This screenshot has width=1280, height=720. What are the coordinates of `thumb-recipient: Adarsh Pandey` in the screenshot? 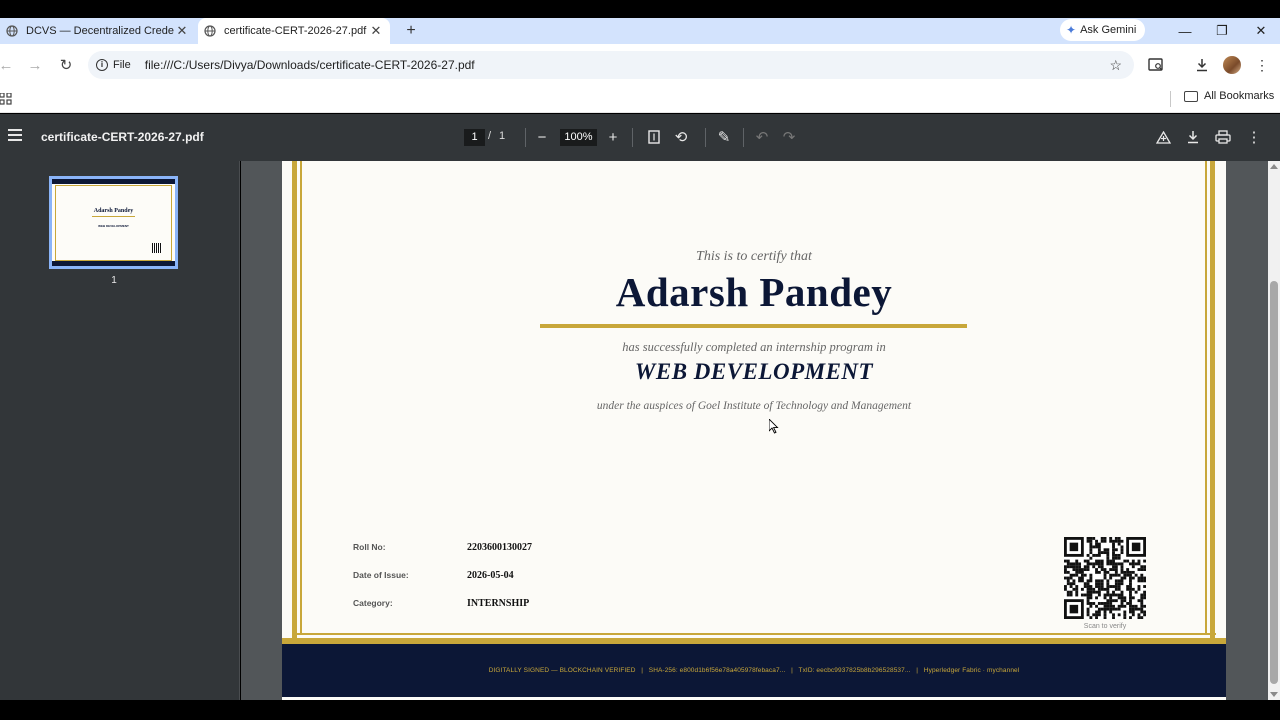 It's located at (113, 211).